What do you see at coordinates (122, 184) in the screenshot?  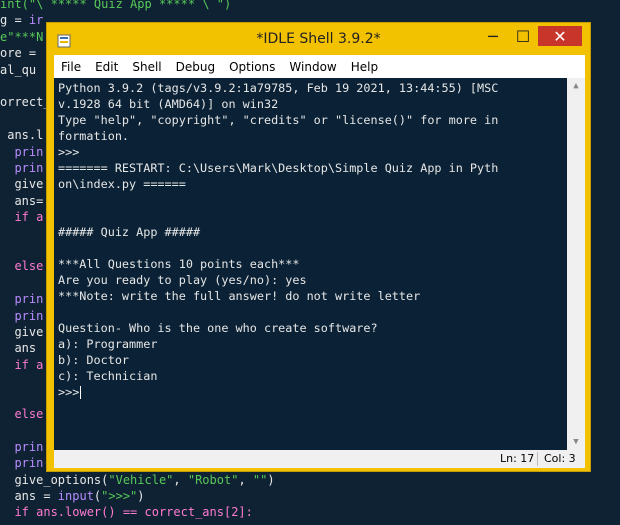 I see `shell-output-line: on\index.py ======` at bounding box center [122, 184].